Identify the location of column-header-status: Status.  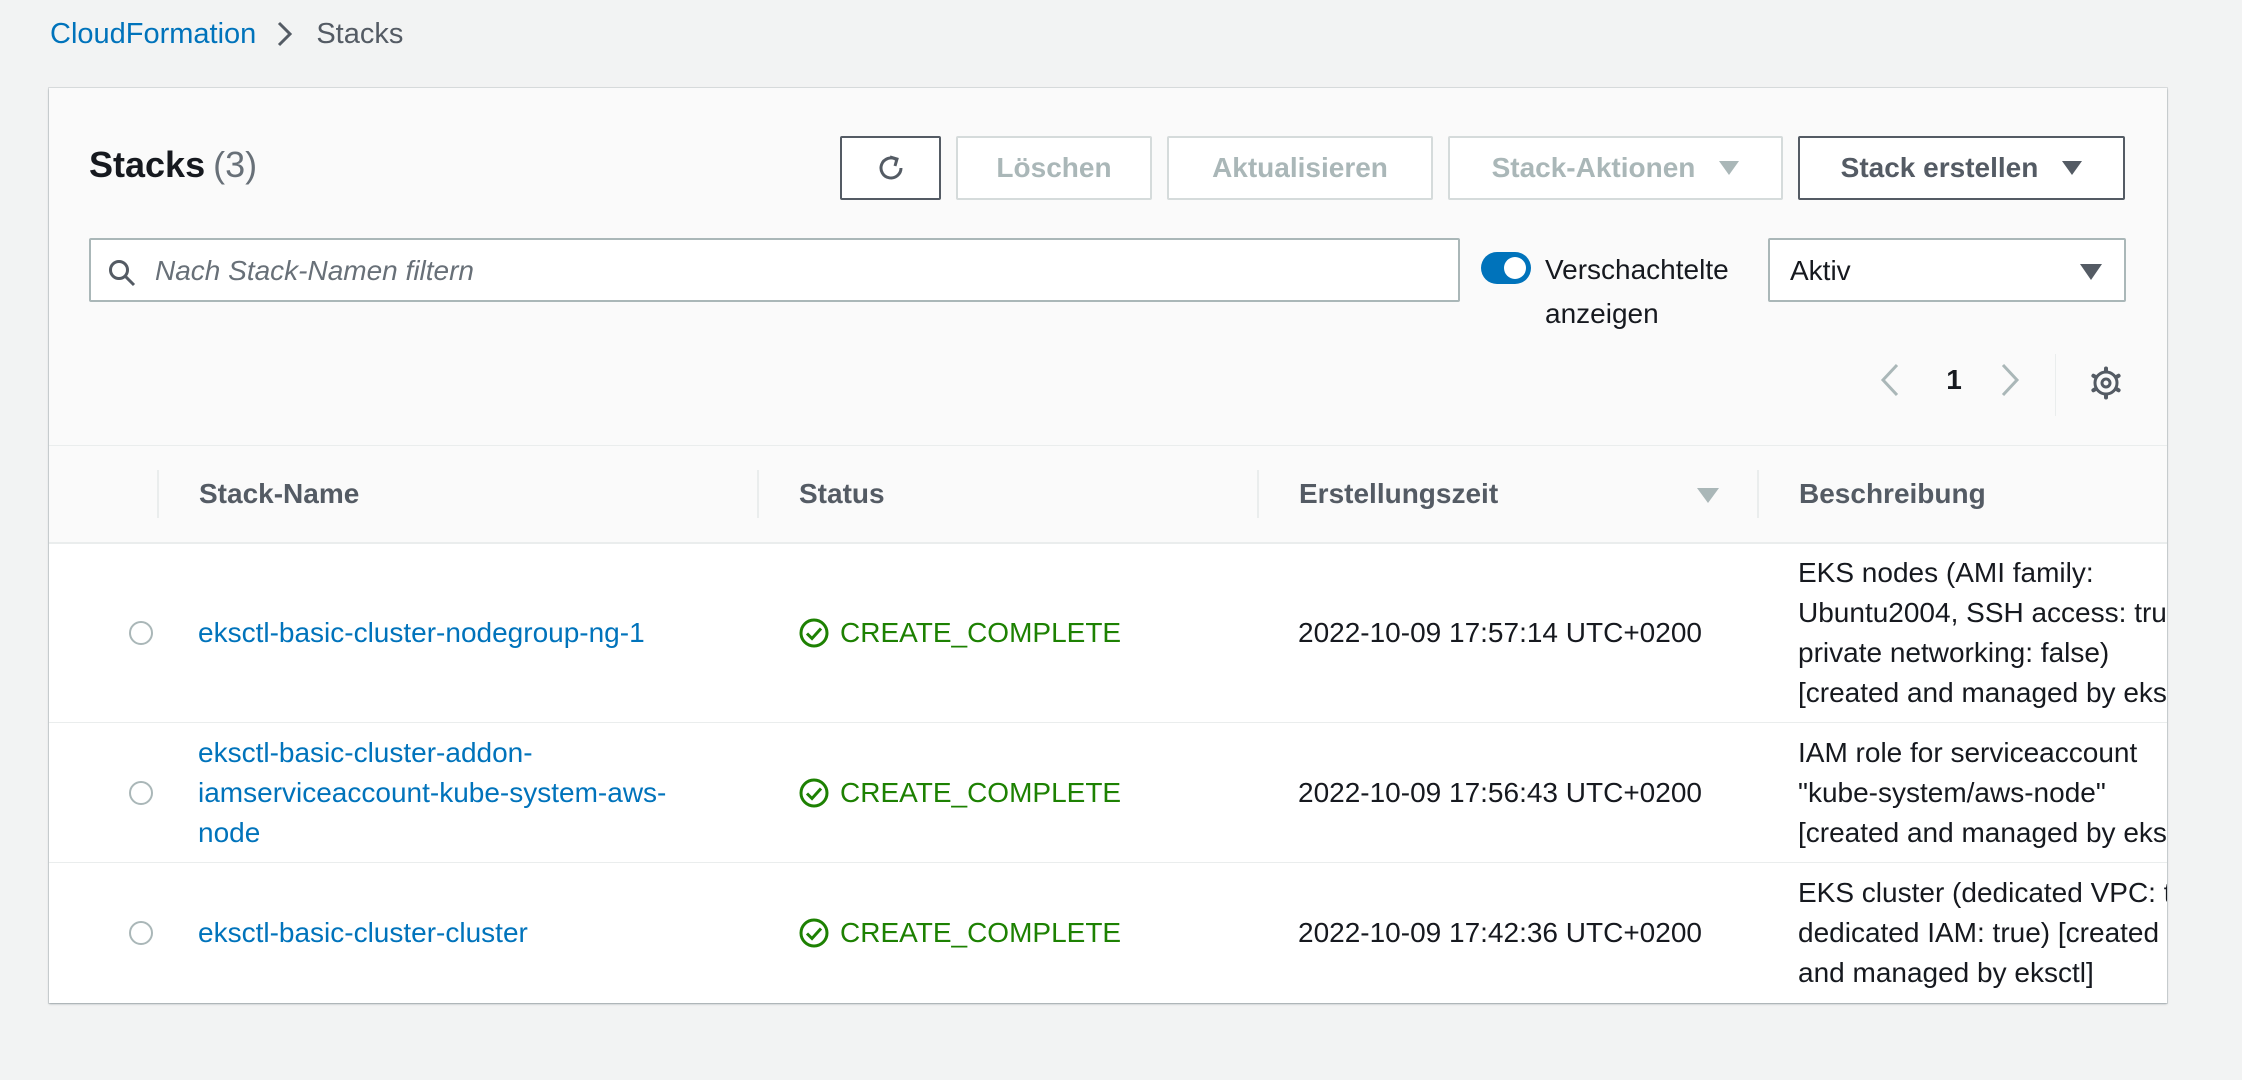
(842, 494).